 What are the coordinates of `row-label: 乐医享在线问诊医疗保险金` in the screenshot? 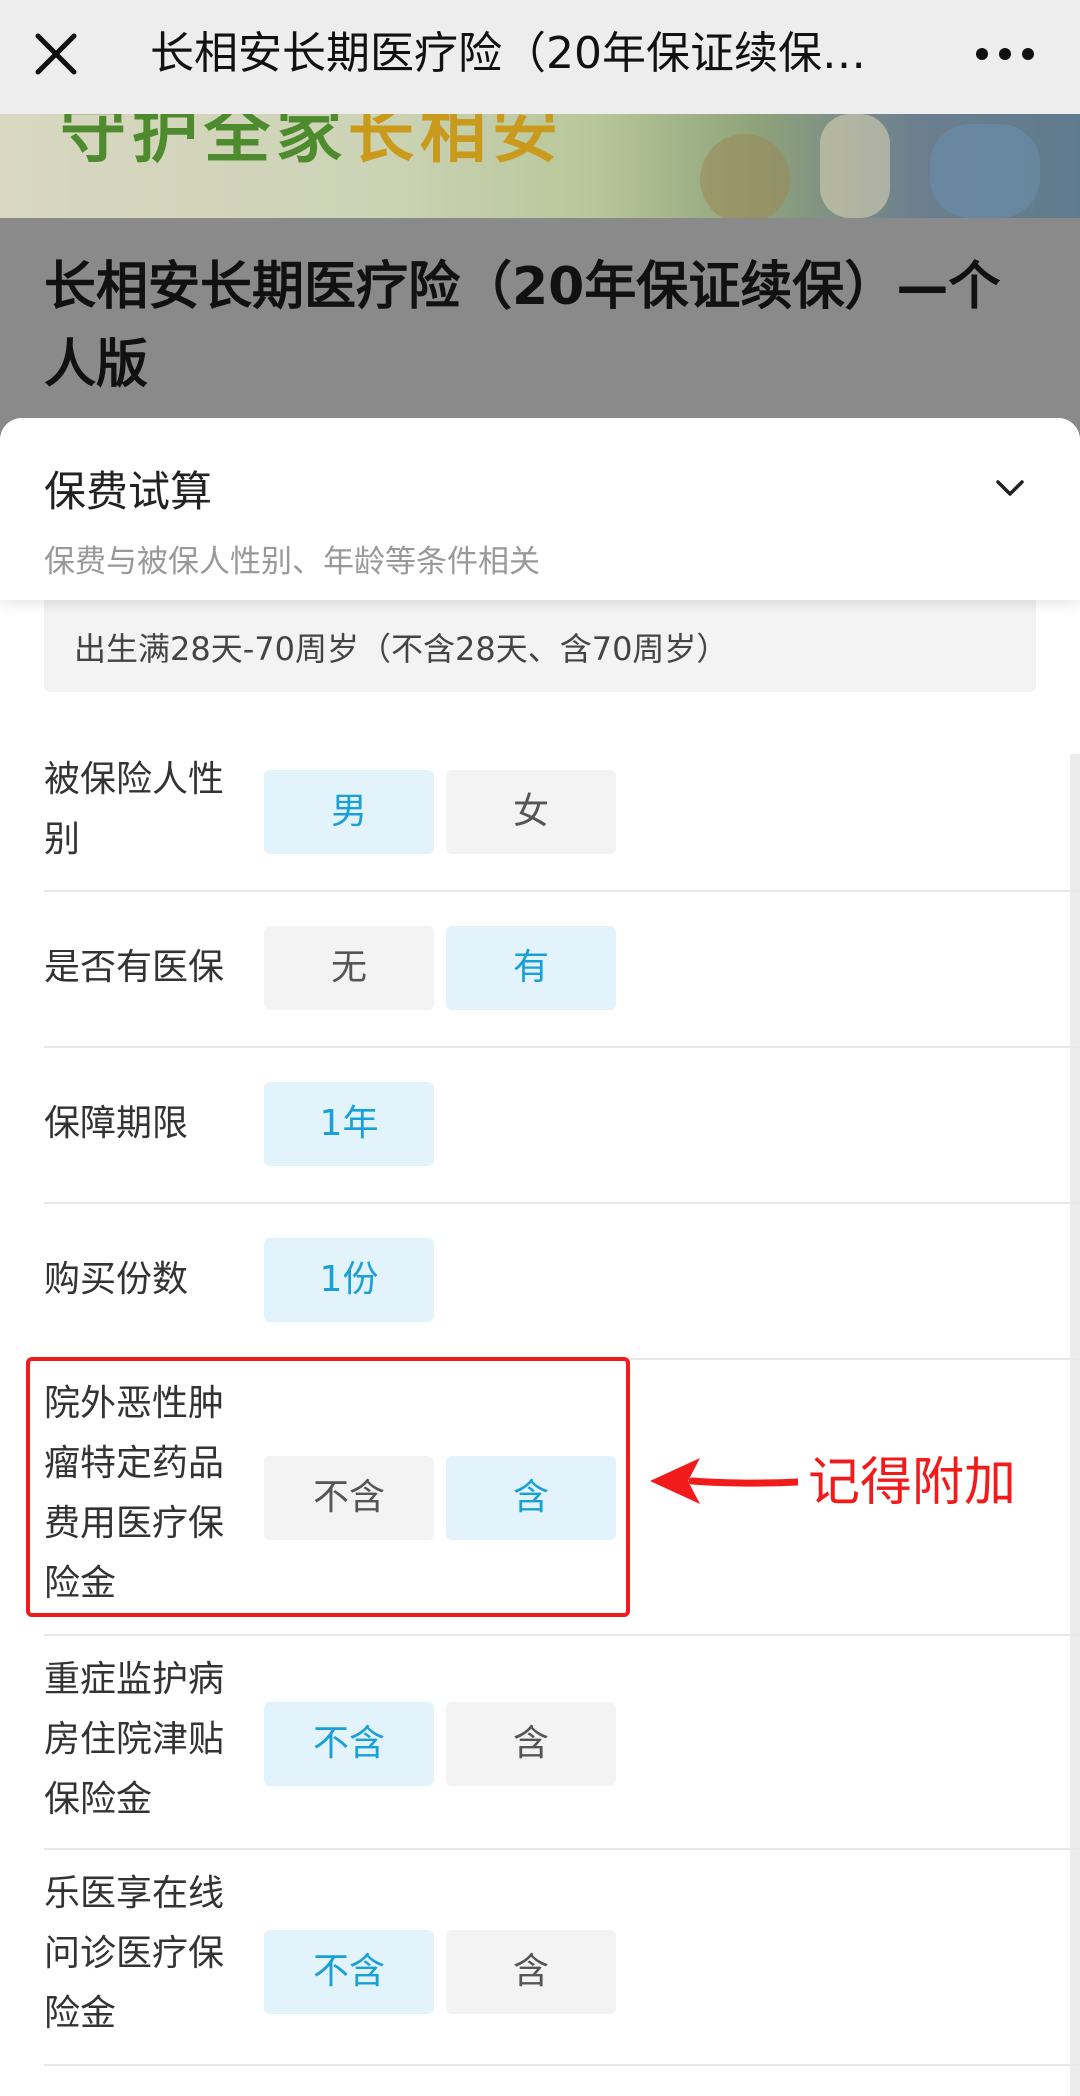 It's located at (134, 1953).